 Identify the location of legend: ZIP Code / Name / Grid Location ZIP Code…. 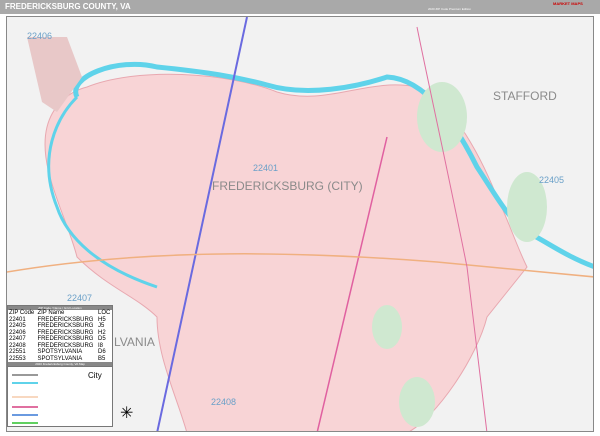
(60, 366).